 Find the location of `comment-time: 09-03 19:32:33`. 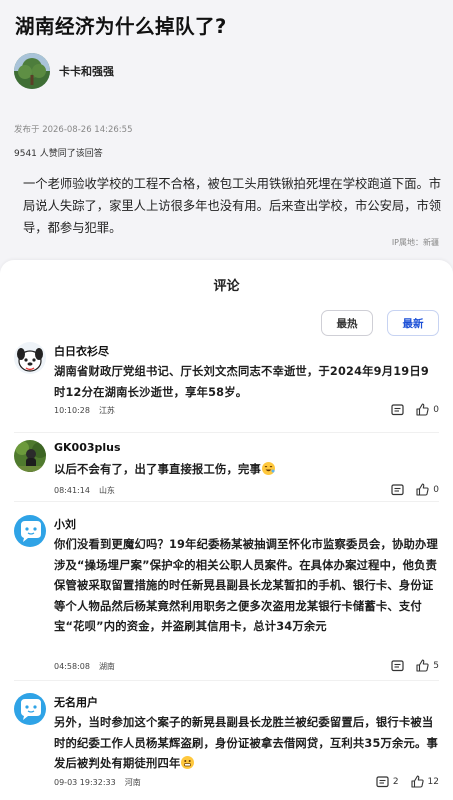

comment-time: 09-03 19:32:33 is located at coordinates (85, 782).